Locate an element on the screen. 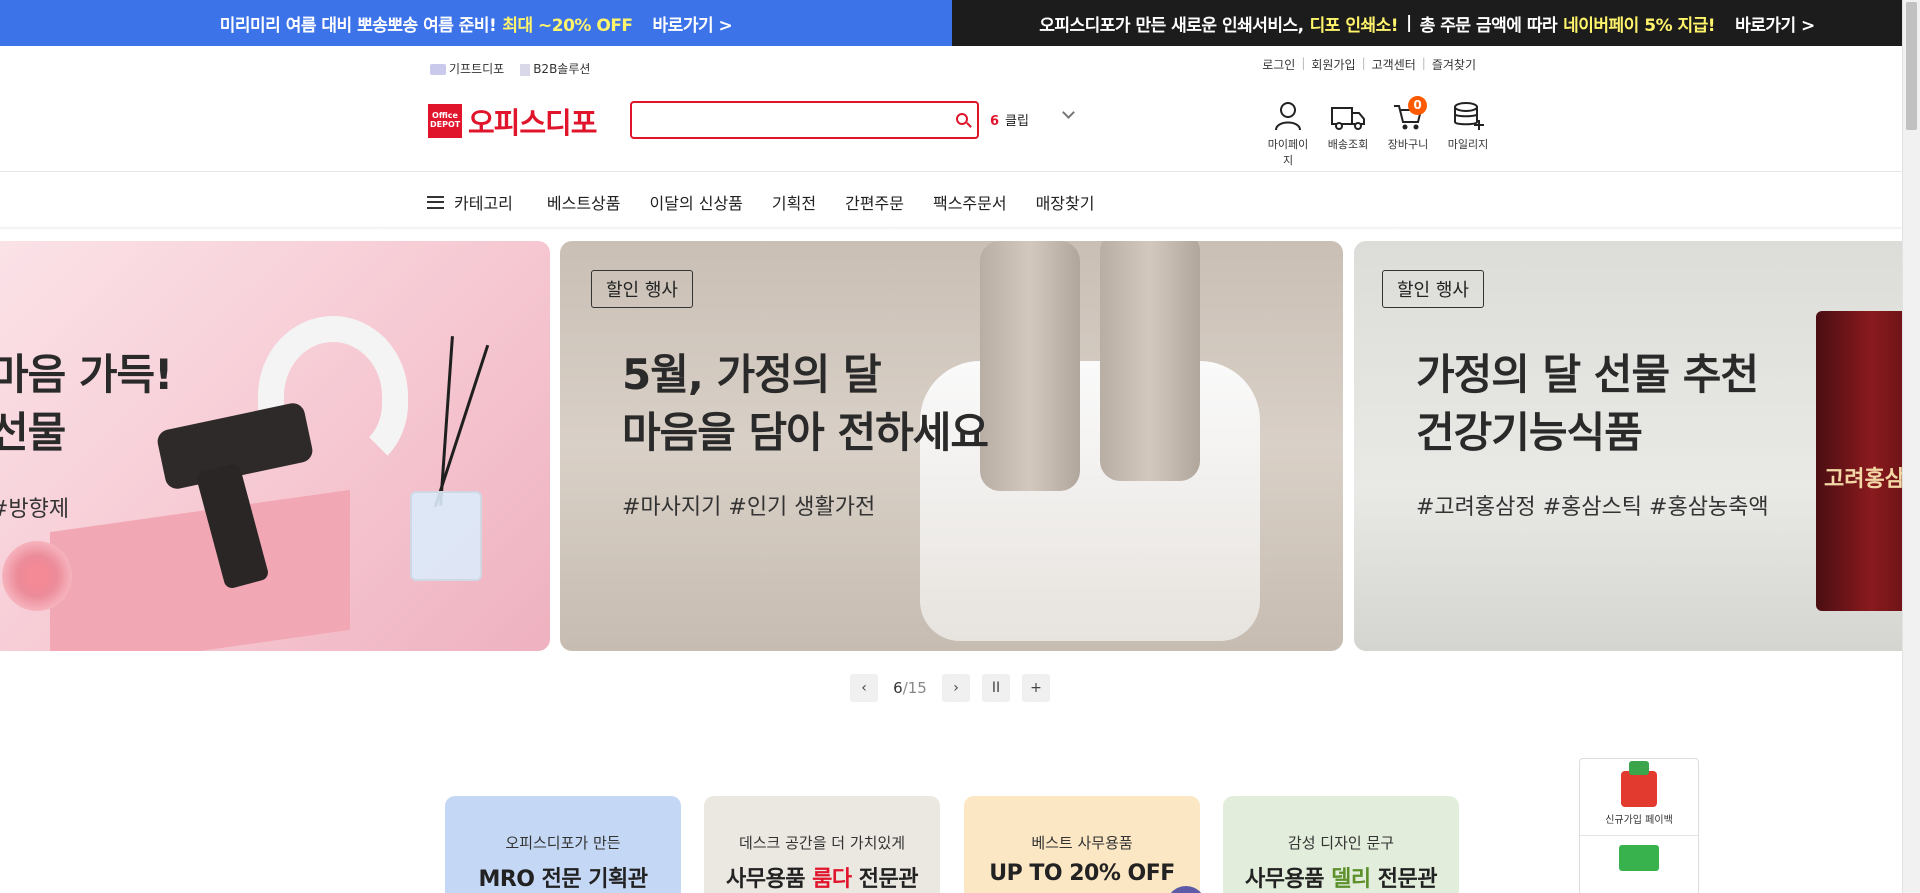 The image size is (1920, 893). search-input is located at coordinates (782, 120).